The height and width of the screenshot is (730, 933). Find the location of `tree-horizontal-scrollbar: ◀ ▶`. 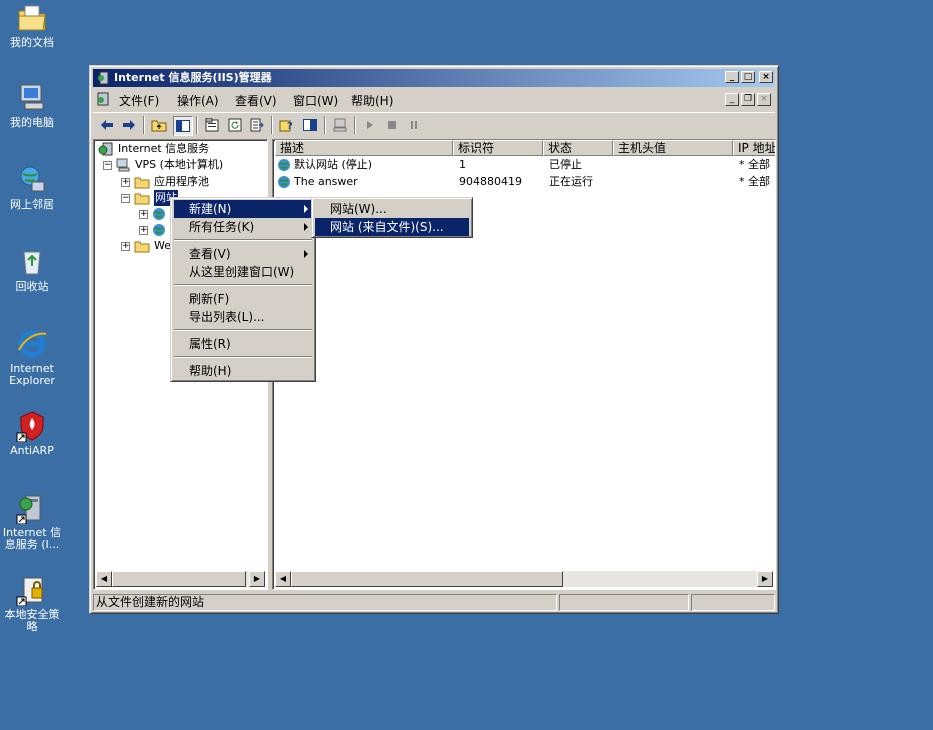

tree-horizontal-scrollbar: ◀ ▶ is located at coordinates (180, 579).